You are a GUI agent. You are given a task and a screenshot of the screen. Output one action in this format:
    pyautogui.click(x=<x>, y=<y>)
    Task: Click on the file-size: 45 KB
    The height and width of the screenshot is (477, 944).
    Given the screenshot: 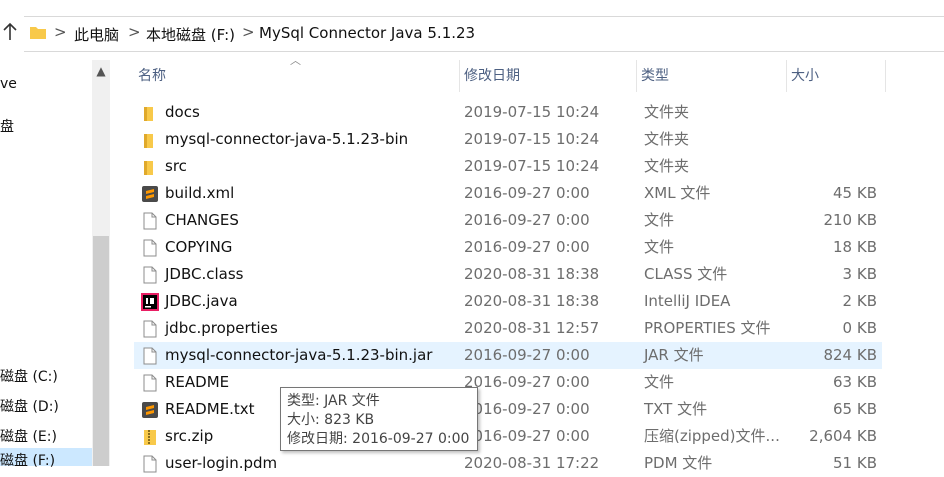 What is the action you would take?
    pyautogui.click(x=855, y=193)
    